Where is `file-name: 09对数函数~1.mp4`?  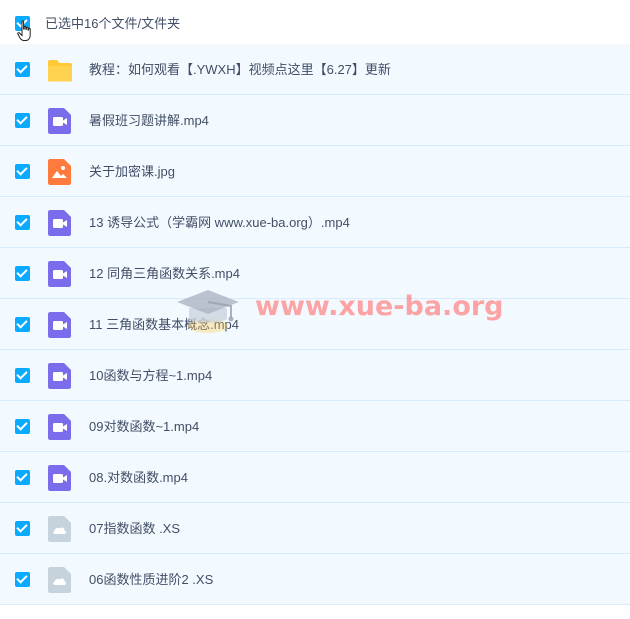
file-name: 09对数函数~1.mp4 is located at coordinates (144, 426).